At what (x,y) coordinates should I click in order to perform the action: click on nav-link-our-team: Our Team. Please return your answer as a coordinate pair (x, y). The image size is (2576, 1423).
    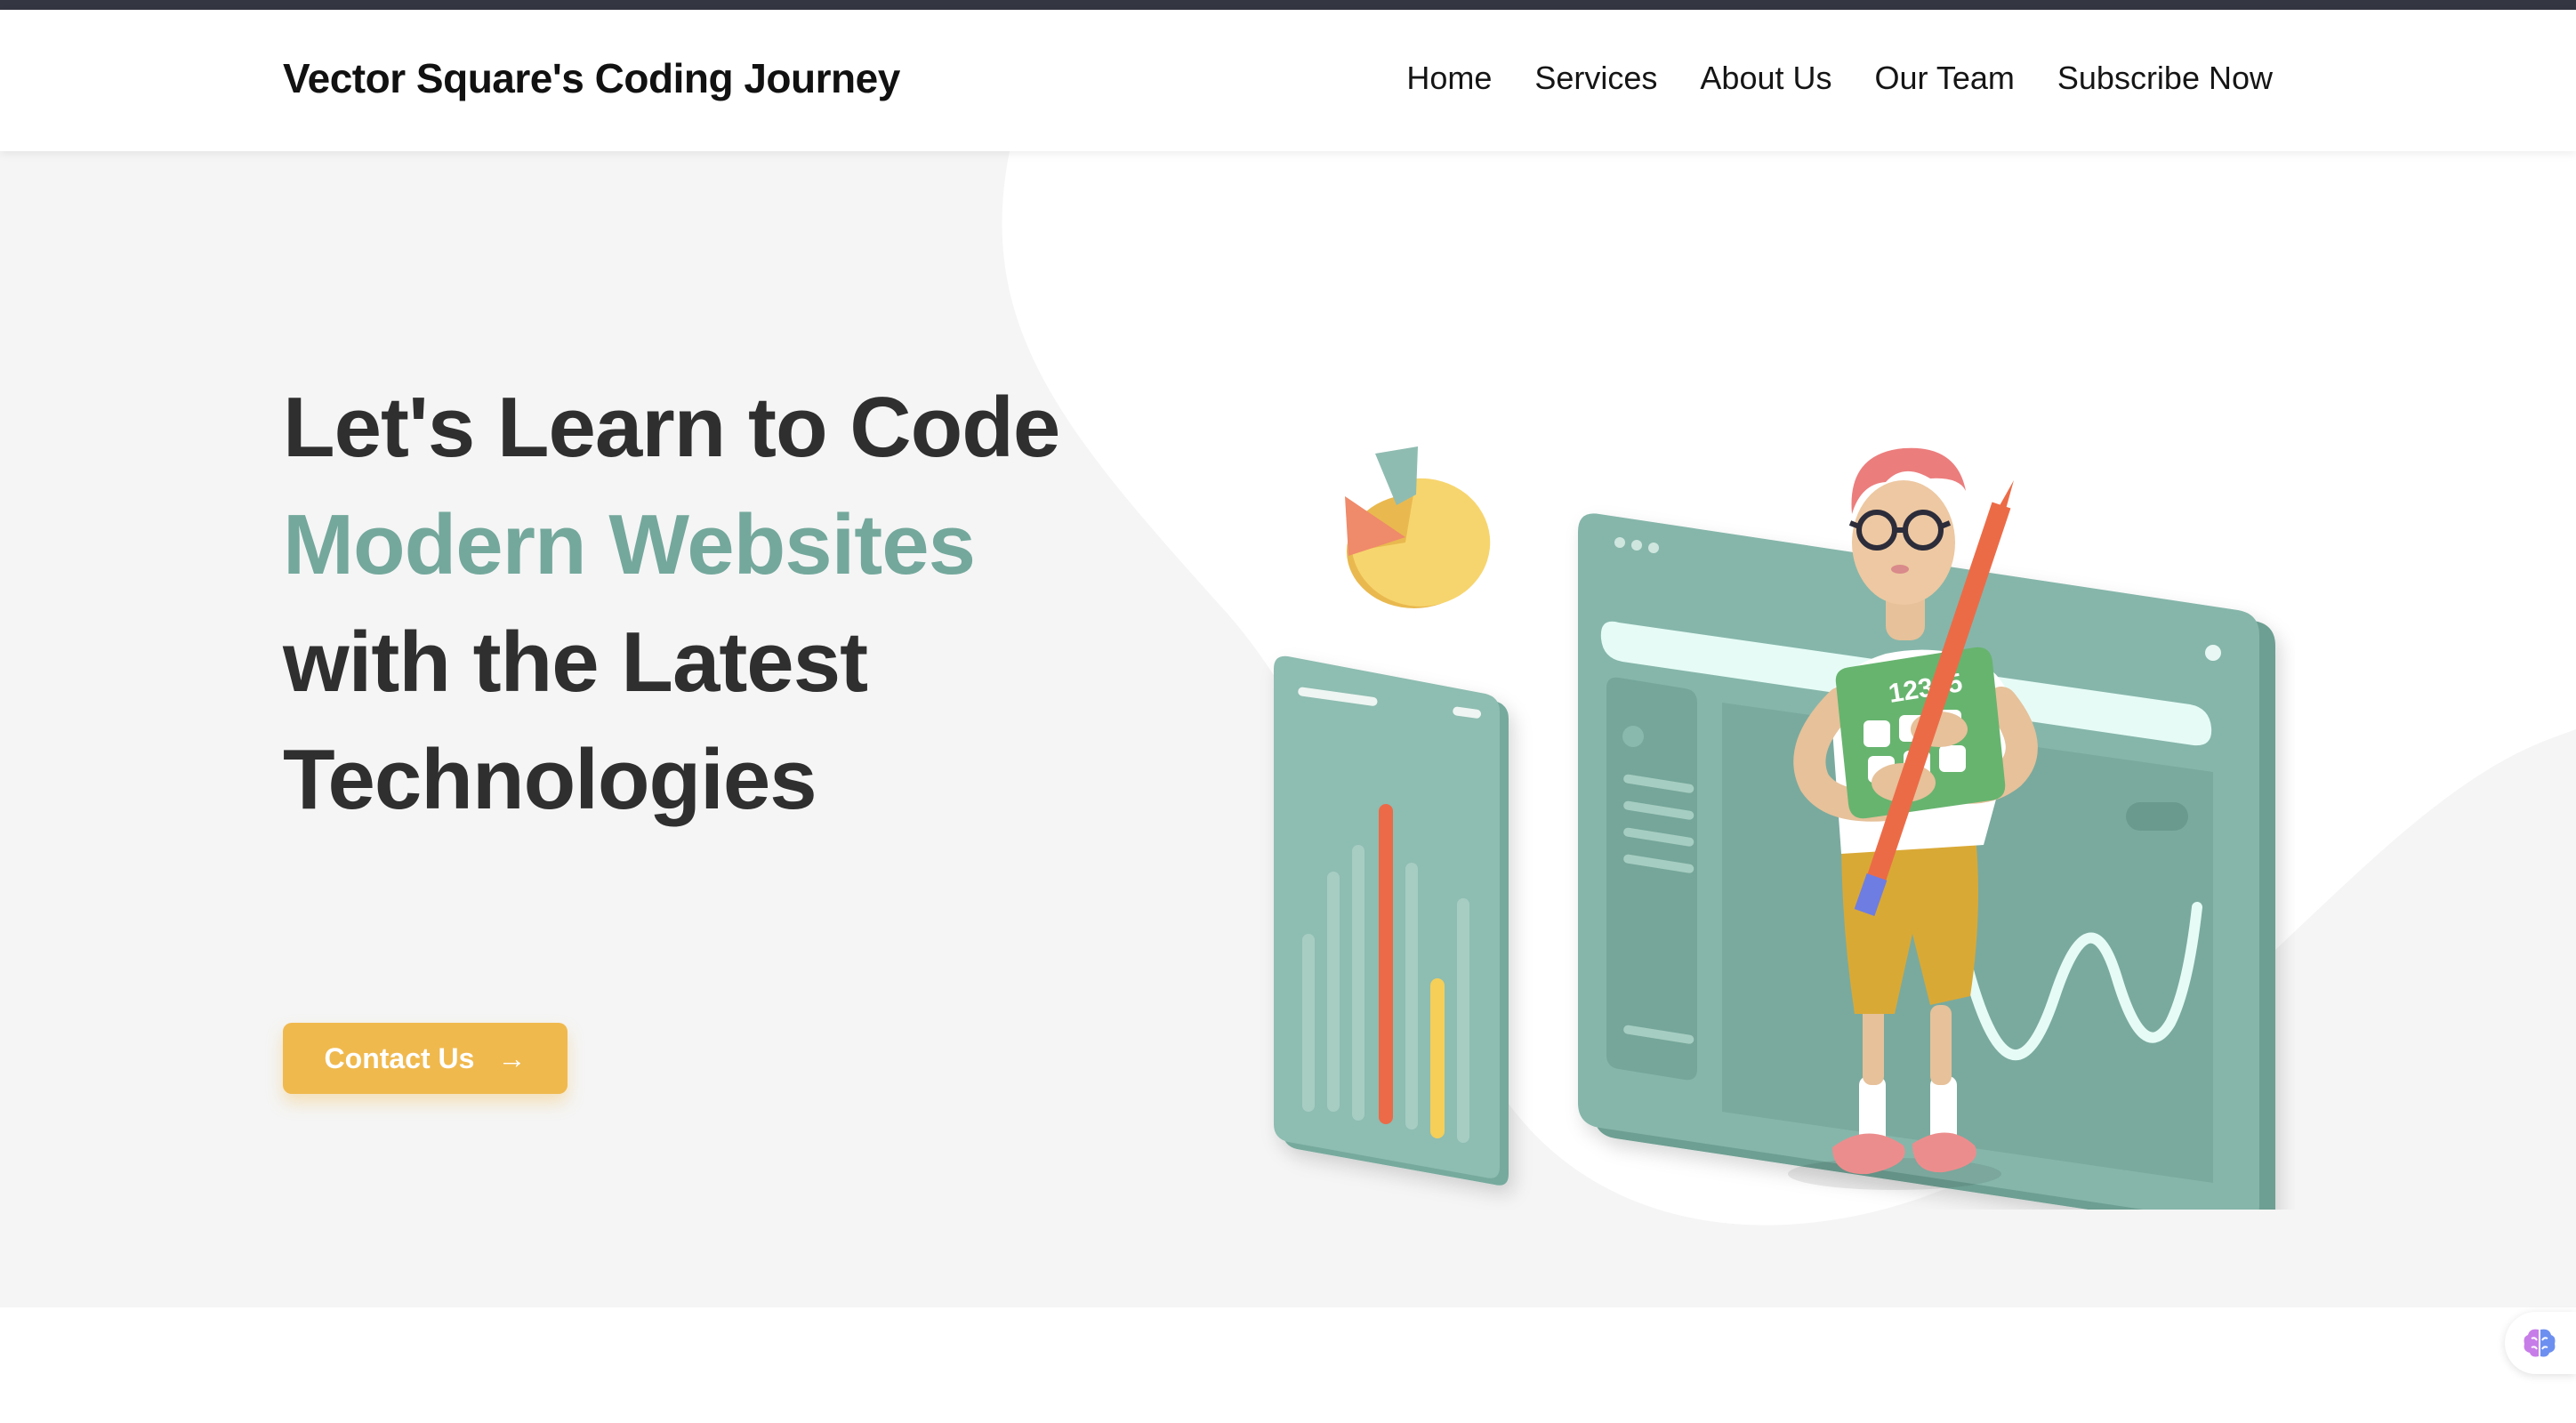
    Looking at the image, I should click on (1944, 78).